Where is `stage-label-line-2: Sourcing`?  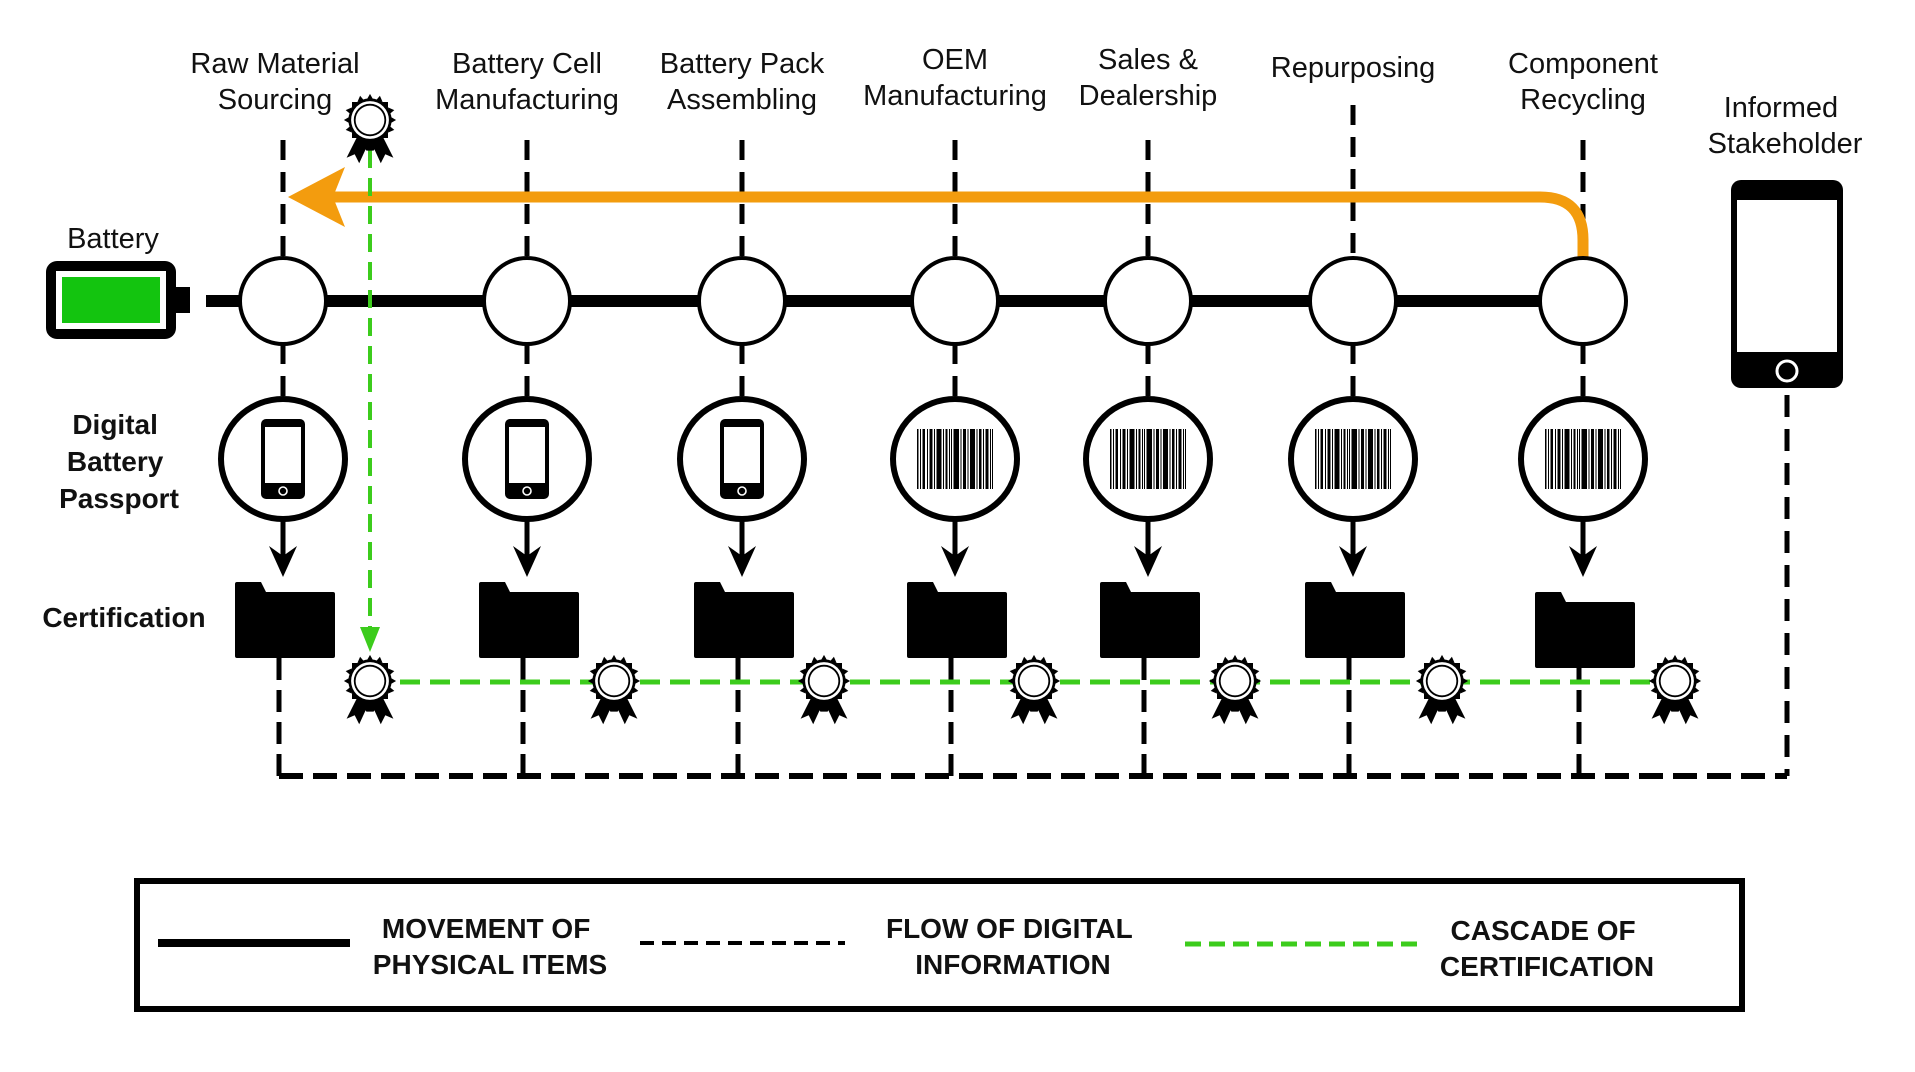
stage-label-line-2: Sourcing is located at coordinates (275, 100).